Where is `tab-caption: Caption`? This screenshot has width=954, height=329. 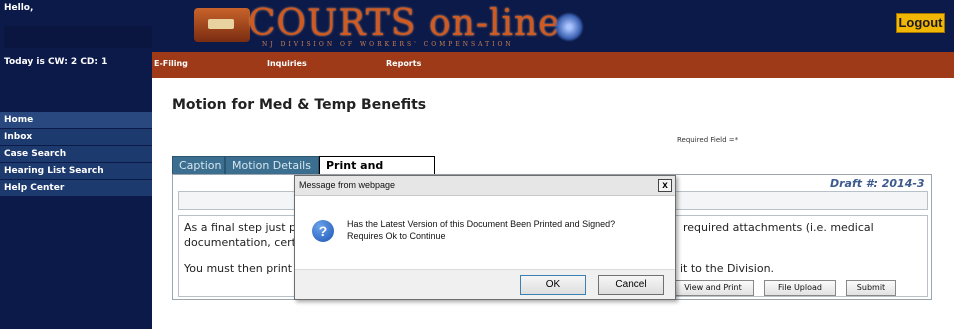
tab-caption: Caption is located at coordinates (198, 165).